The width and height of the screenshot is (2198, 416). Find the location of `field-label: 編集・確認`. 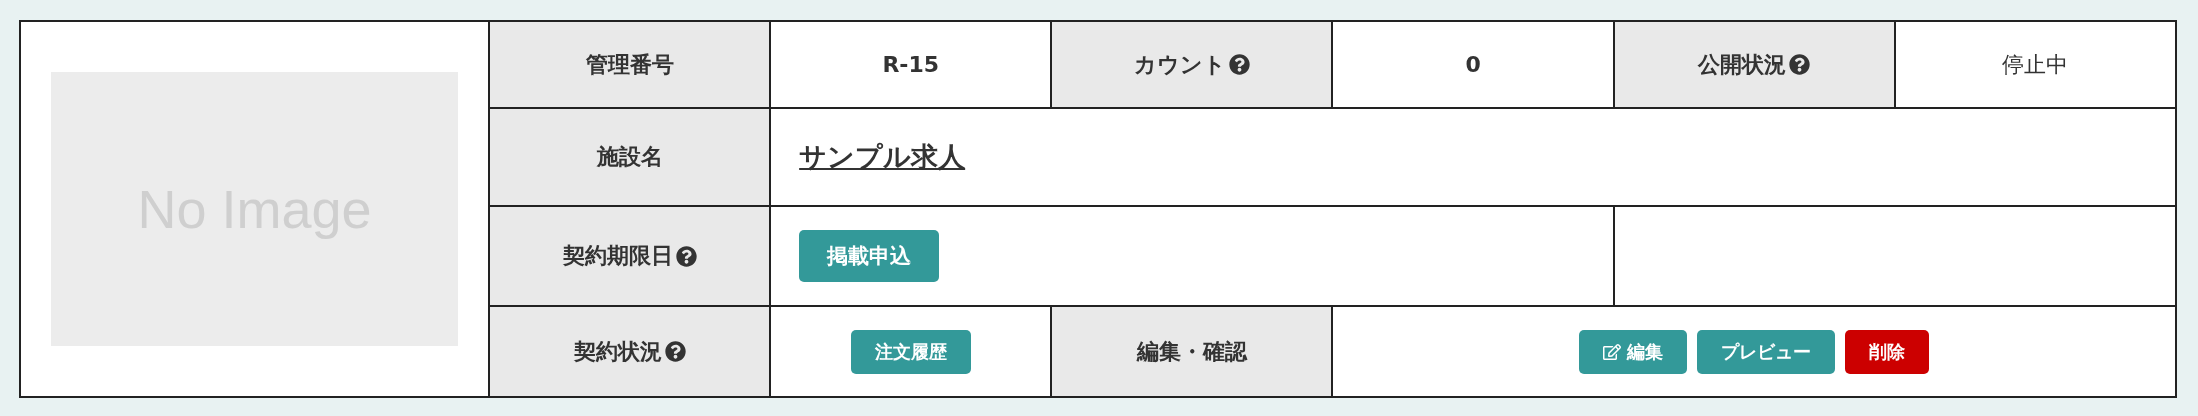

field-label: 編集・確認 is located at coordinates (1191, 351).